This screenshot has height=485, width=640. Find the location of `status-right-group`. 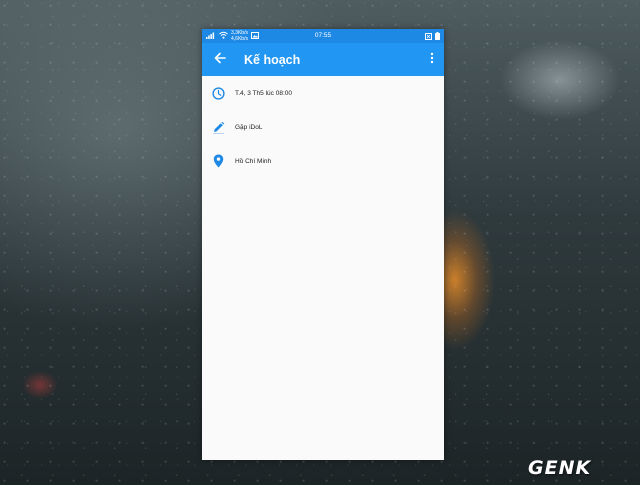

status-right-group is located at coordinates (432, 37).